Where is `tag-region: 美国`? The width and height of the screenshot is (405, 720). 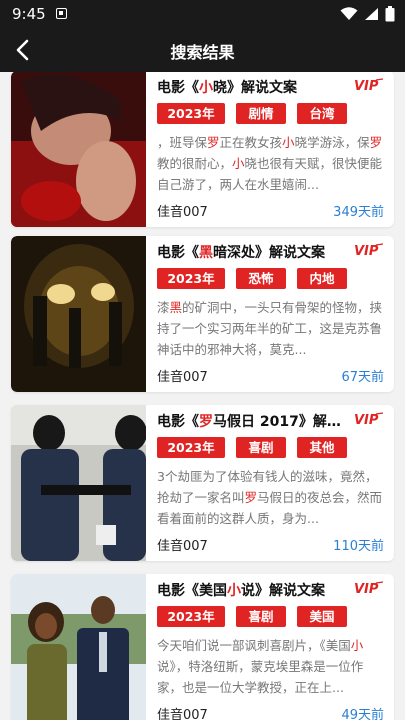 tag-region: 美国 is located at coordinates (322, 616).